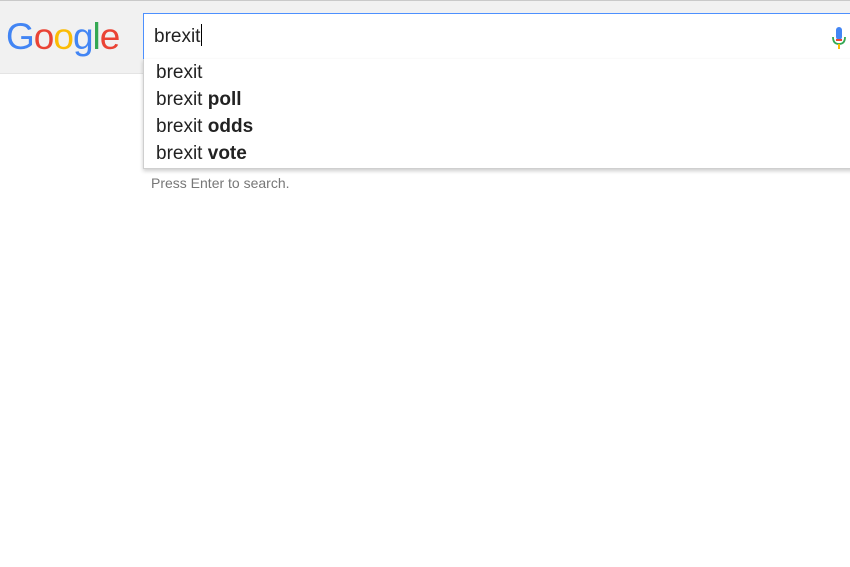  I want to click on suggestion-item: brexit, so click(179, 72).